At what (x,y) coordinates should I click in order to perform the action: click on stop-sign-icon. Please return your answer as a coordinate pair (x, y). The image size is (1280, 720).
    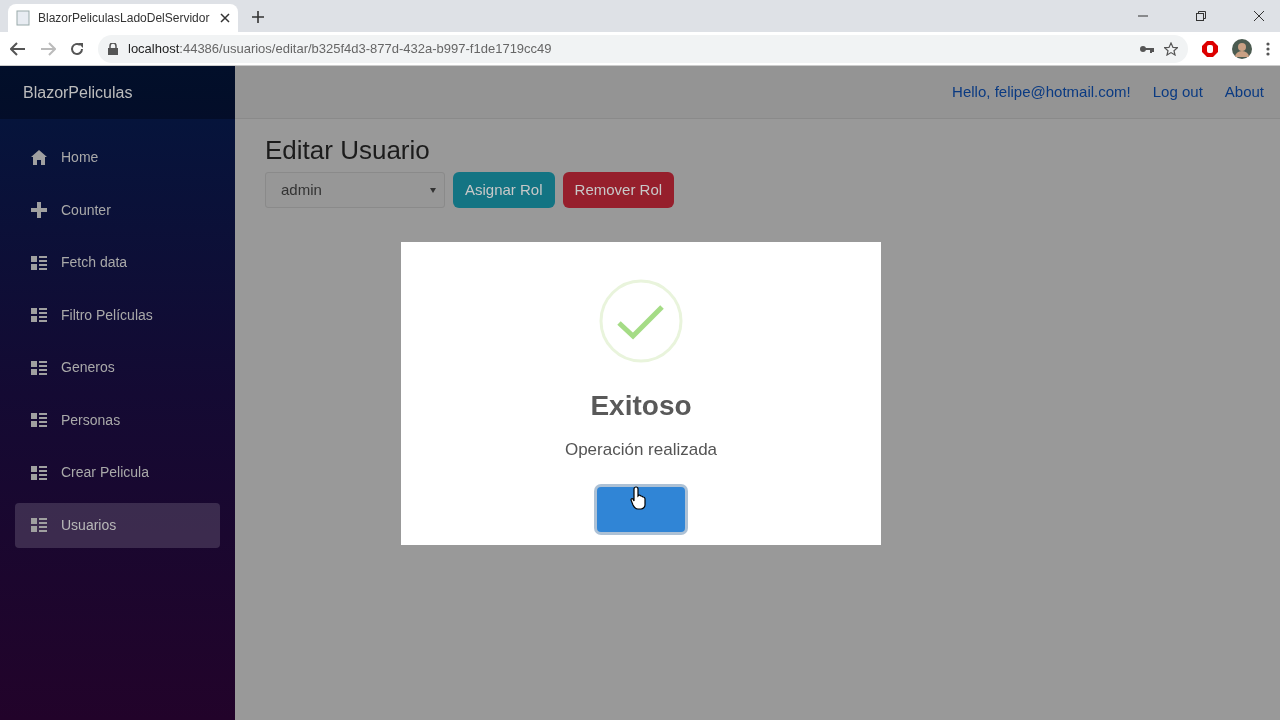
    Looking at the image, I should click on (1210, 48).